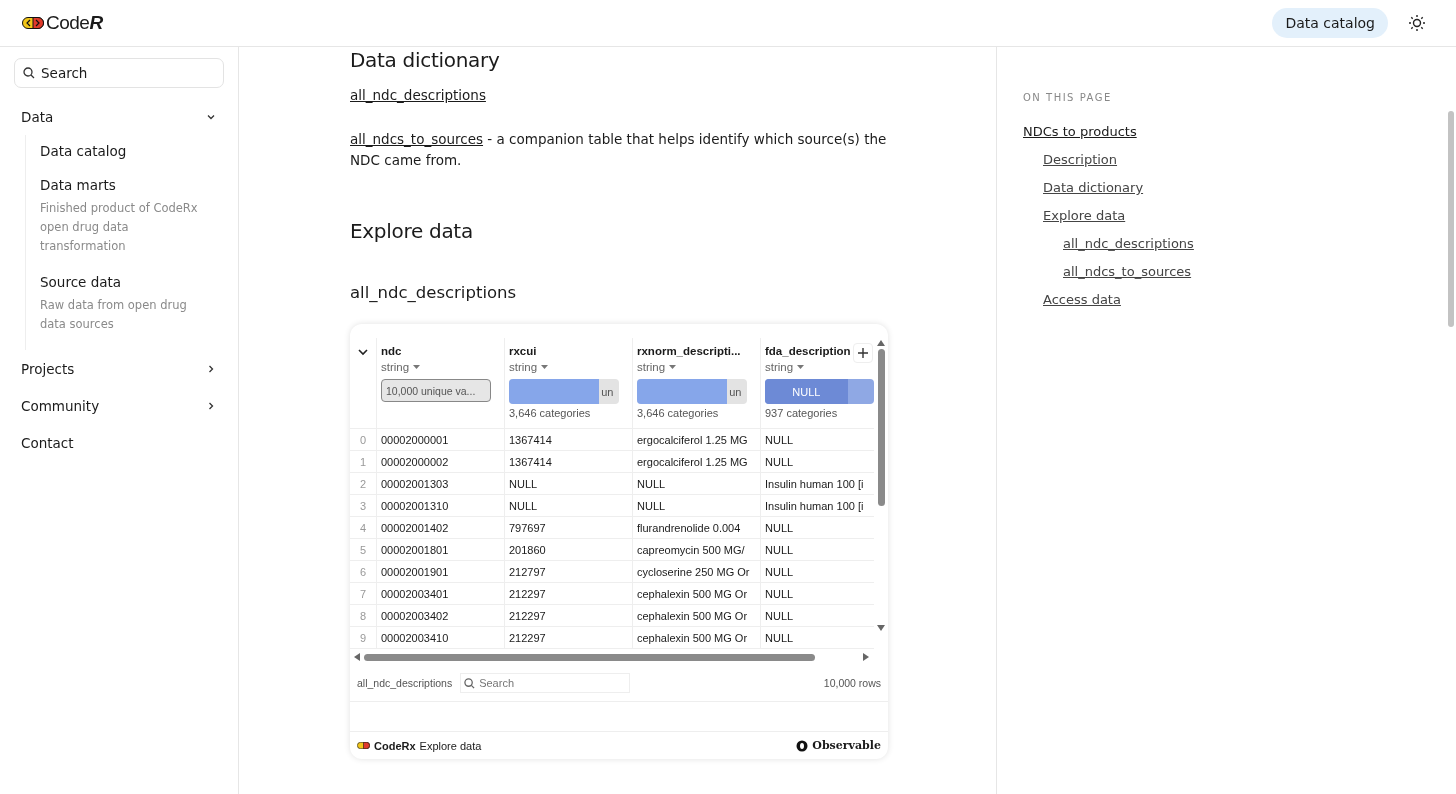 This screenshot has height=794, width=1456. I want to click on row-index: 5, so click(363, 549).